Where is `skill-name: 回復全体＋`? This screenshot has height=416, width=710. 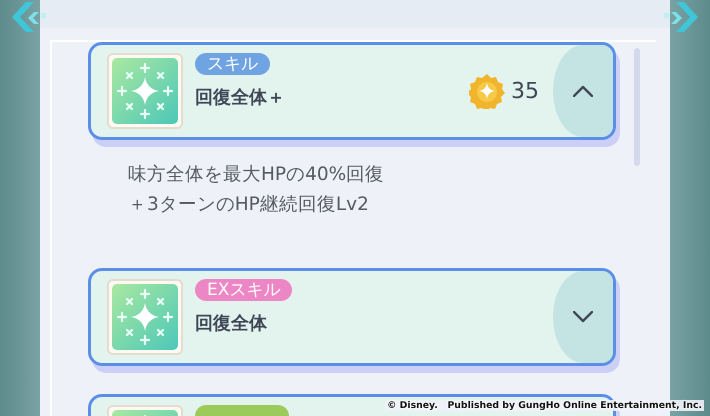
skill-name: 回復全体＋ is located at coordinates (240, 97).